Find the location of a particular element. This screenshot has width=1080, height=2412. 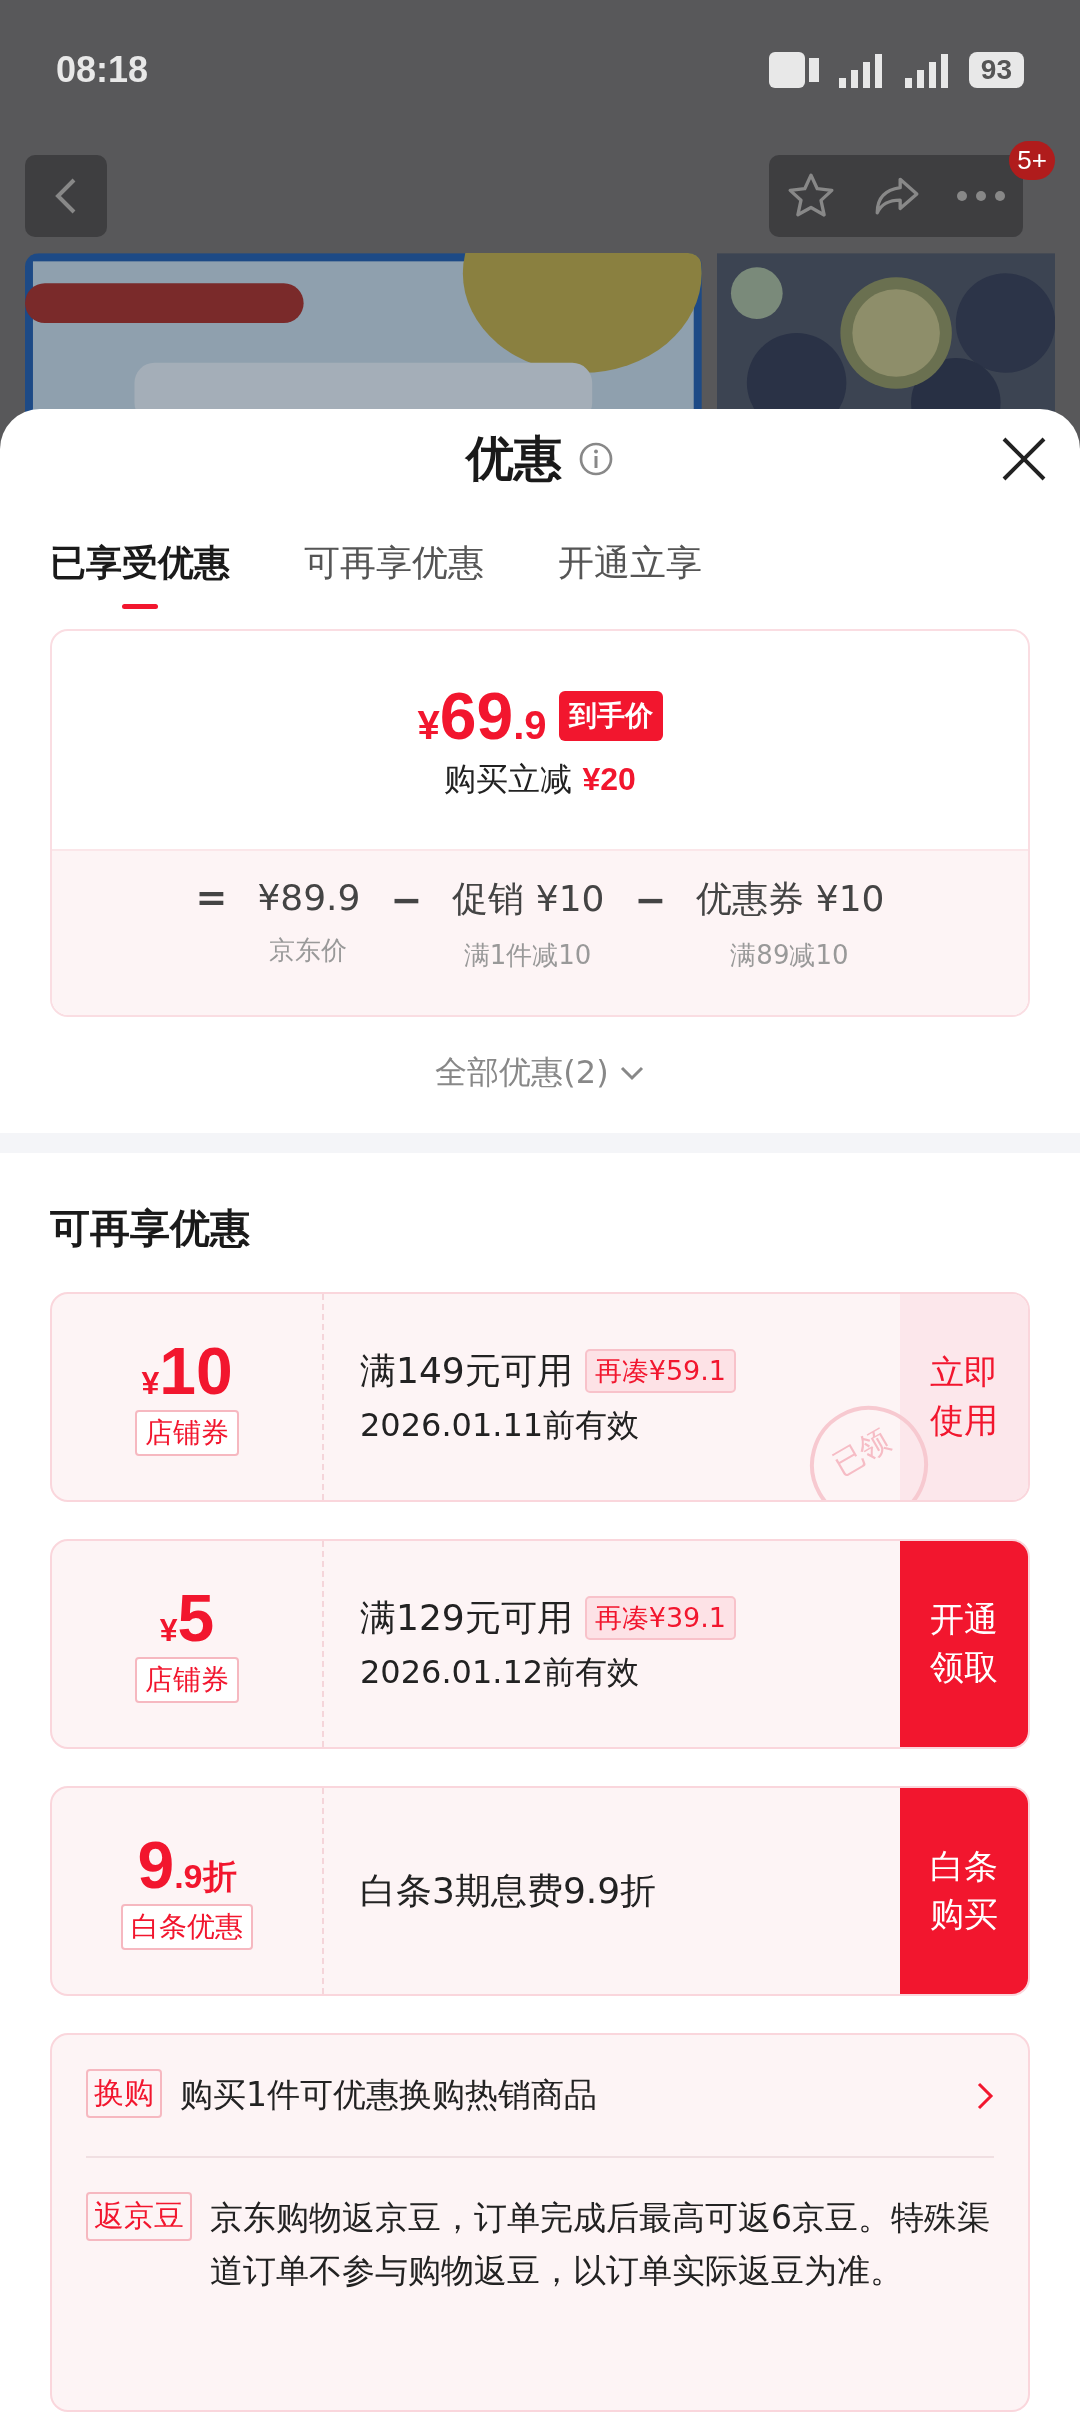

coupon-action-button: 立即 使用 is located at coordinates (964, 1397).